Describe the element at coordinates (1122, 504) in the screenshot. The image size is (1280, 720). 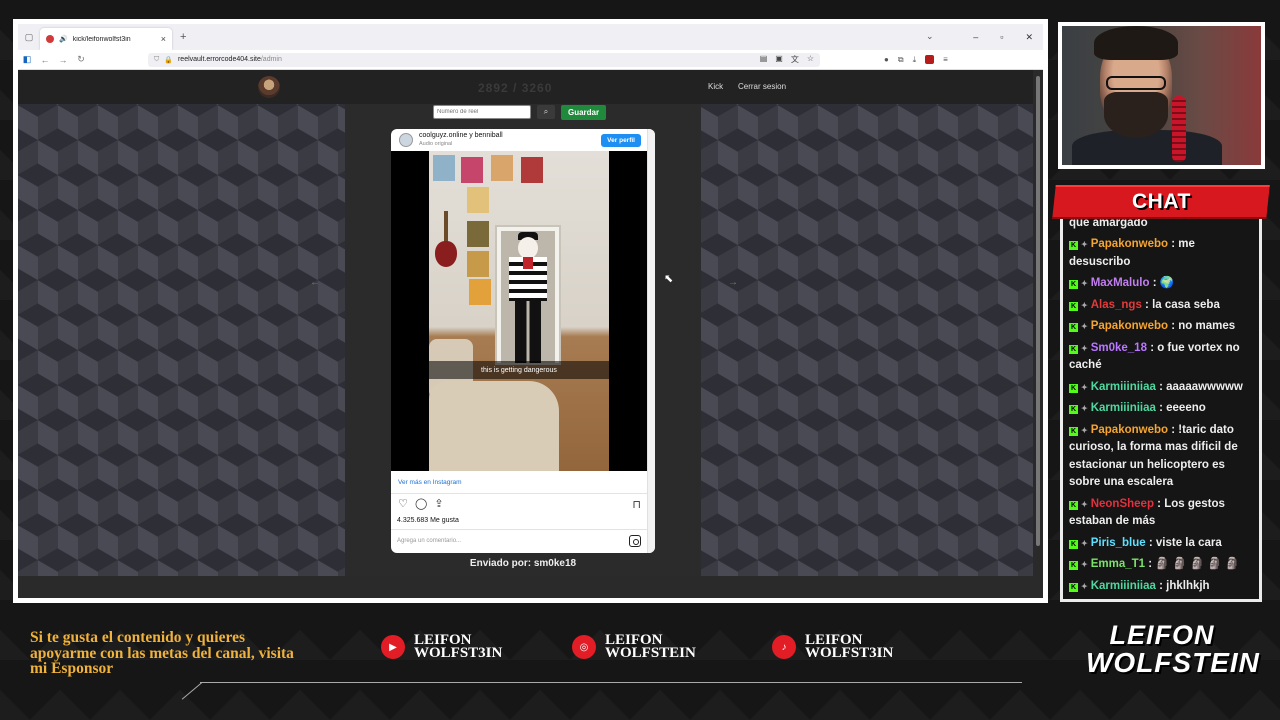
I see `chat-username: NeonSheep` at that location.